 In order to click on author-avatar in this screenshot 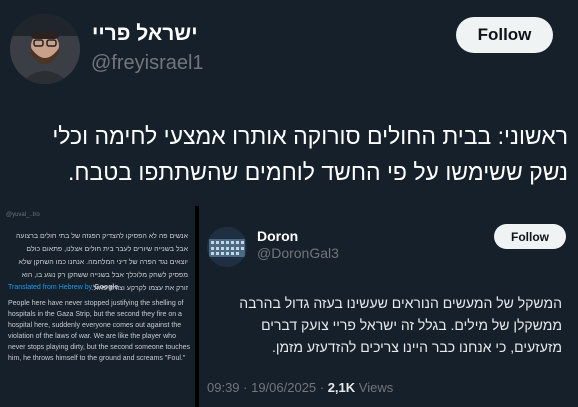, I will do `click(45, 49)`.